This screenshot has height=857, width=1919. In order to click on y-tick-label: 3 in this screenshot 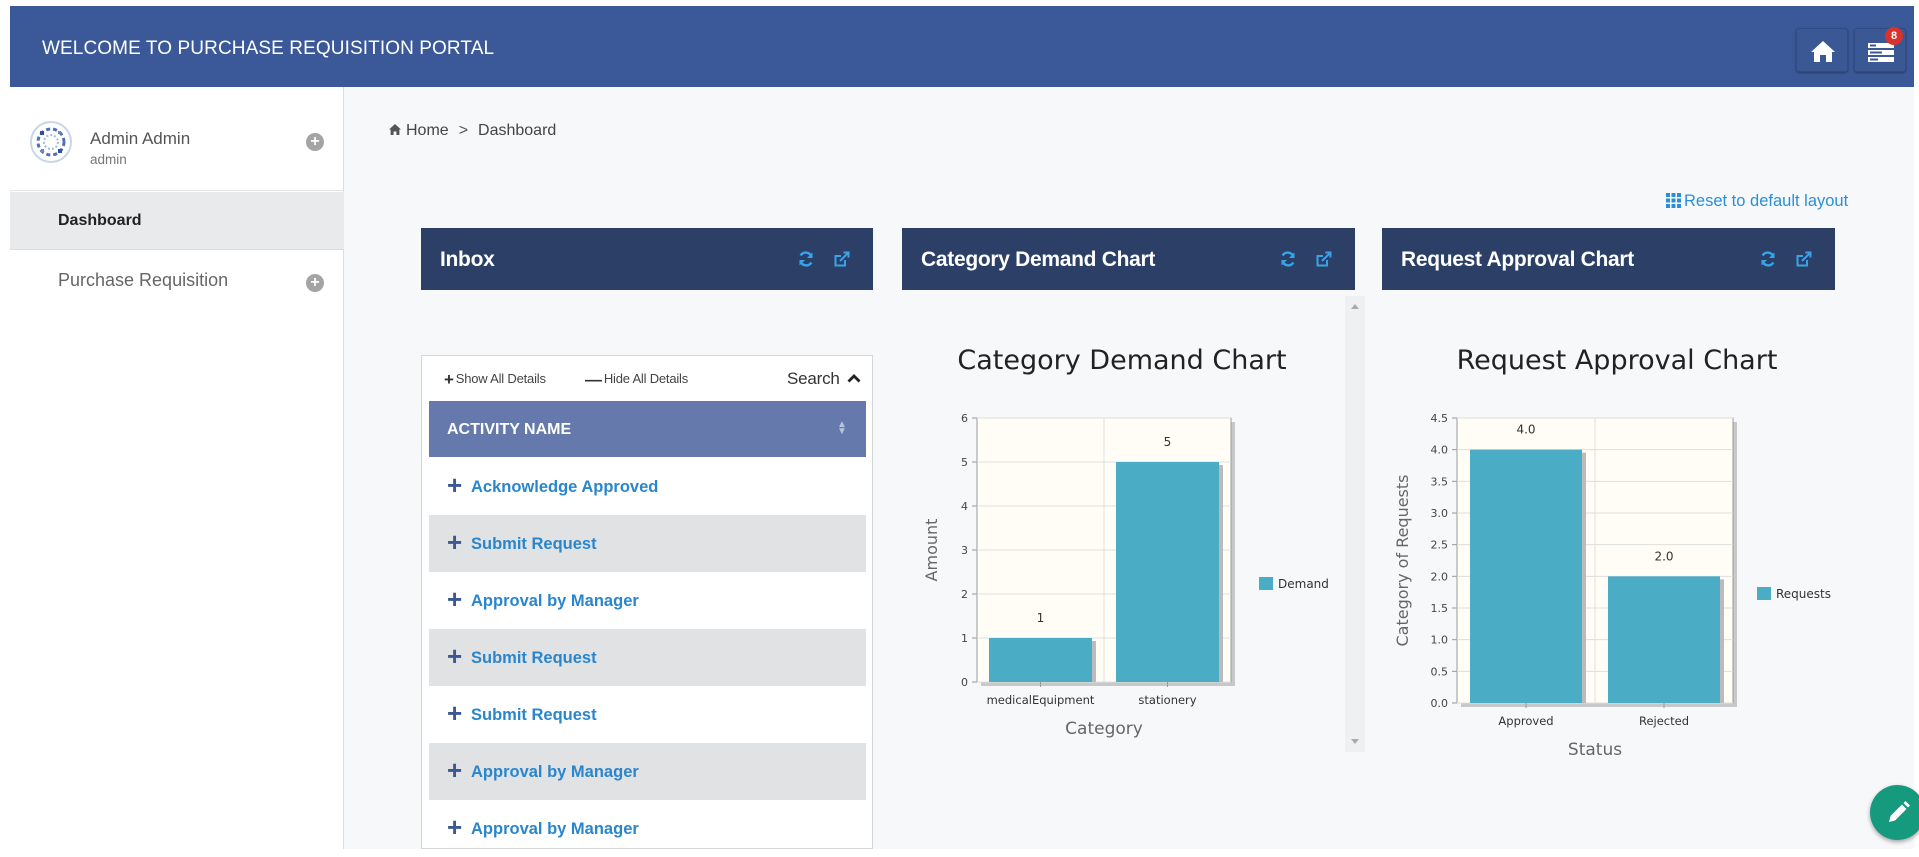, I will do `click(964, 550)`.